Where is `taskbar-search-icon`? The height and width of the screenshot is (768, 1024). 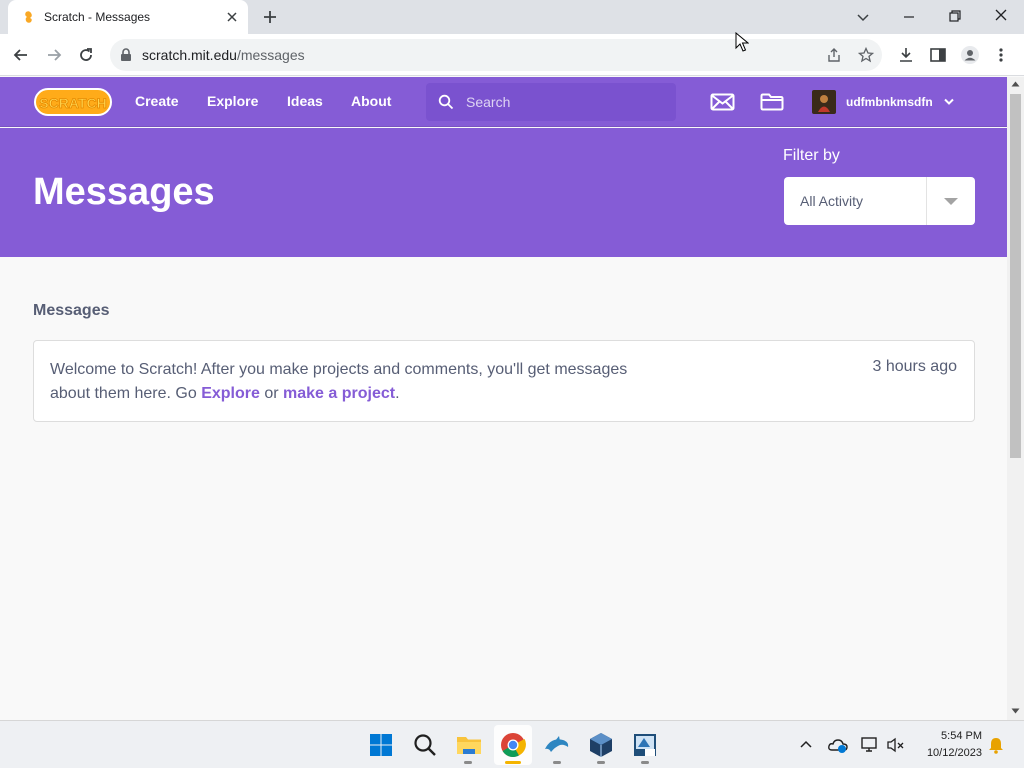
taskbar-search-icon is located at coordinates (425, 745).